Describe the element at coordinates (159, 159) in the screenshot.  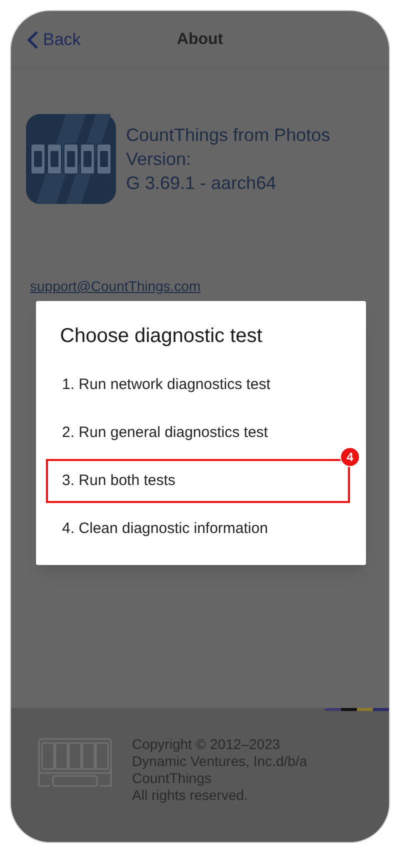
I see `version-label: Version:` at that location.